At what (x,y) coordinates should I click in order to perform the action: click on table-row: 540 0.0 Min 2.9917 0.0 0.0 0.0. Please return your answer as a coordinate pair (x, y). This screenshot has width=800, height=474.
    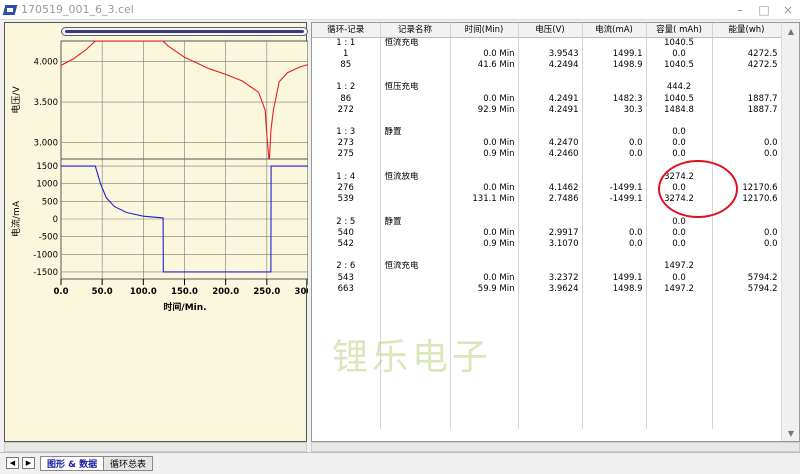
    Looking at the image, I should click on (547, 233).